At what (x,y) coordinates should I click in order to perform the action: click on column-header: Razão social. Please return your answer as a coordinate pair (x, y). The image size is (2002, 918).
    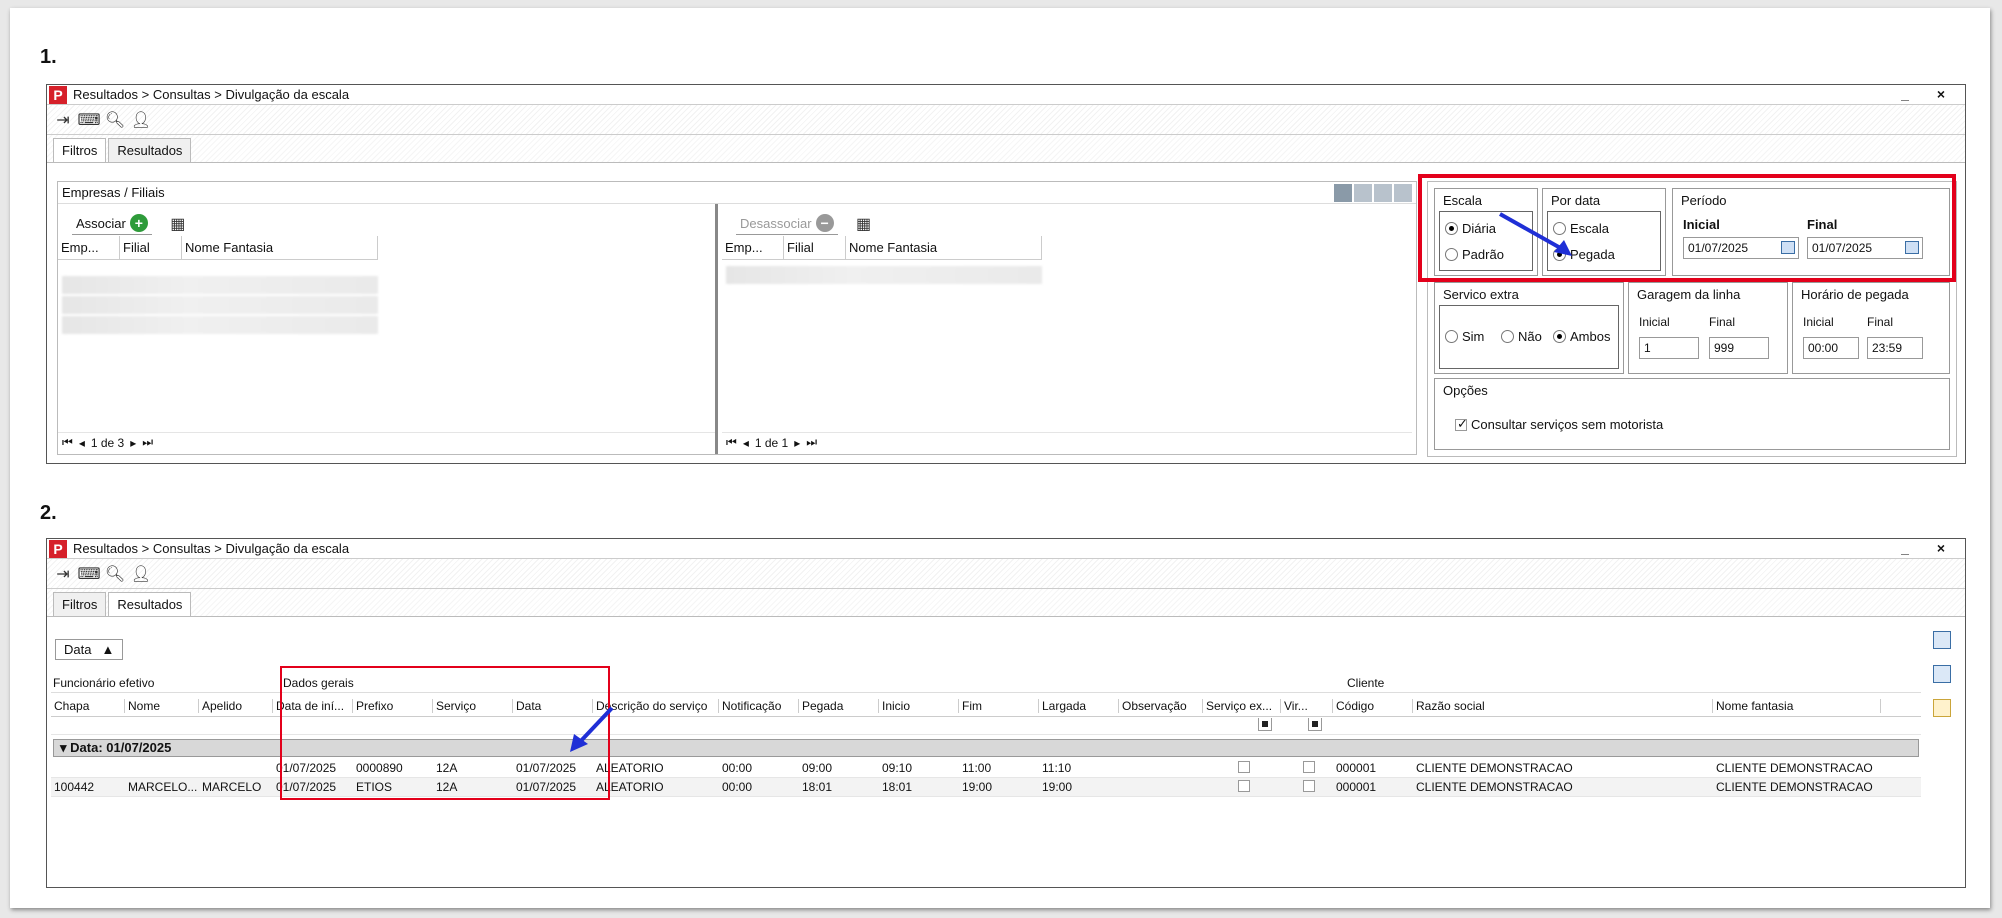
    Looking at the image, I should click on (1563, 705).